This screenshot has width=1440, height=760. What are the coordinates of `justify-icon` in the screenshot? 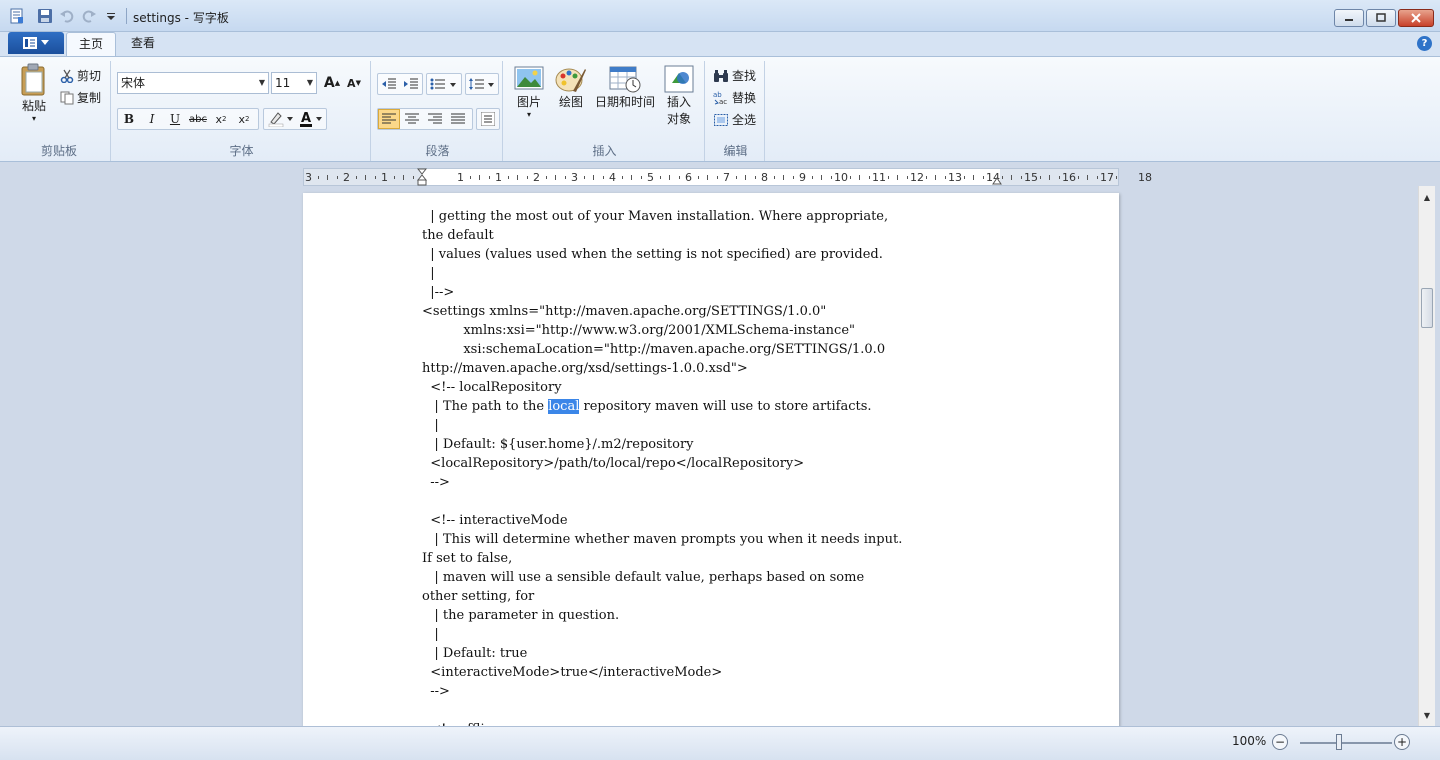 It's located at (458, 119).